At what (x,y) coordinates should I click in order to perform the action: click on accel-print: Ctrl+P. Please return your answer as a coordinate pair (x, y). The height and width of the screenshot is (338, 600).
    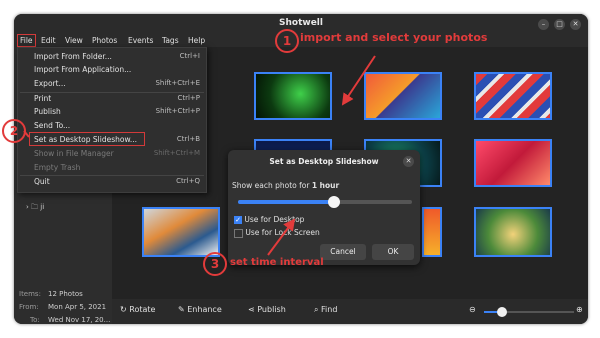
    Looking at the image, I should click on (188, 98).